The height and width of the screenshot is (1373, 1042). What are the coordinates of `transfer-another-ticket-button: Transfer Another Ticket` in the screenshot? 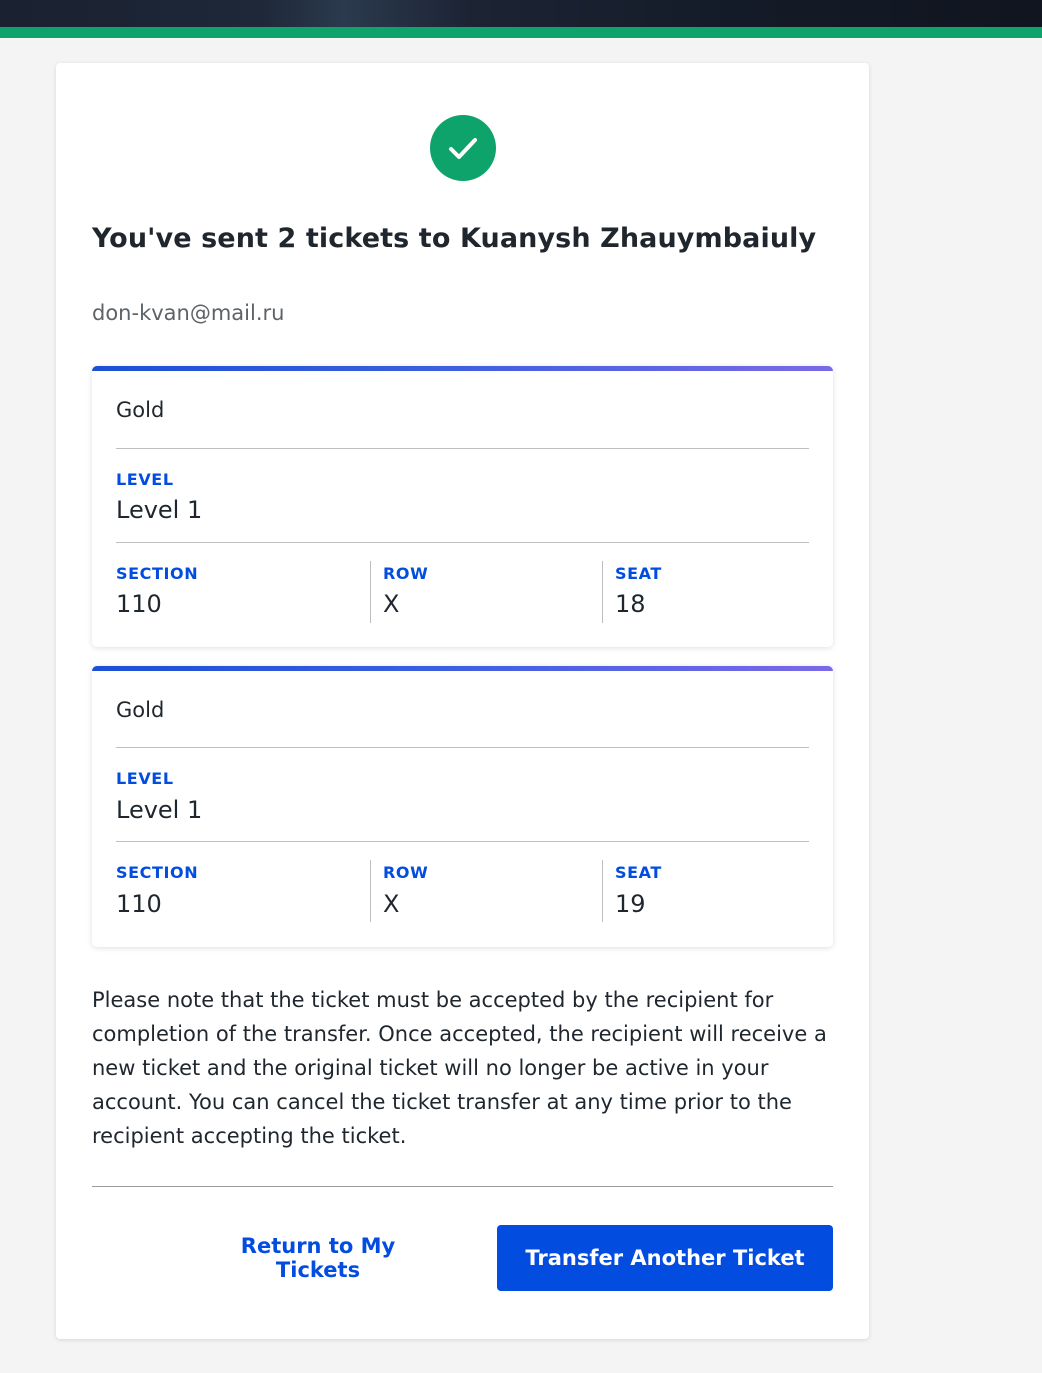 It's located at (665, 1258).